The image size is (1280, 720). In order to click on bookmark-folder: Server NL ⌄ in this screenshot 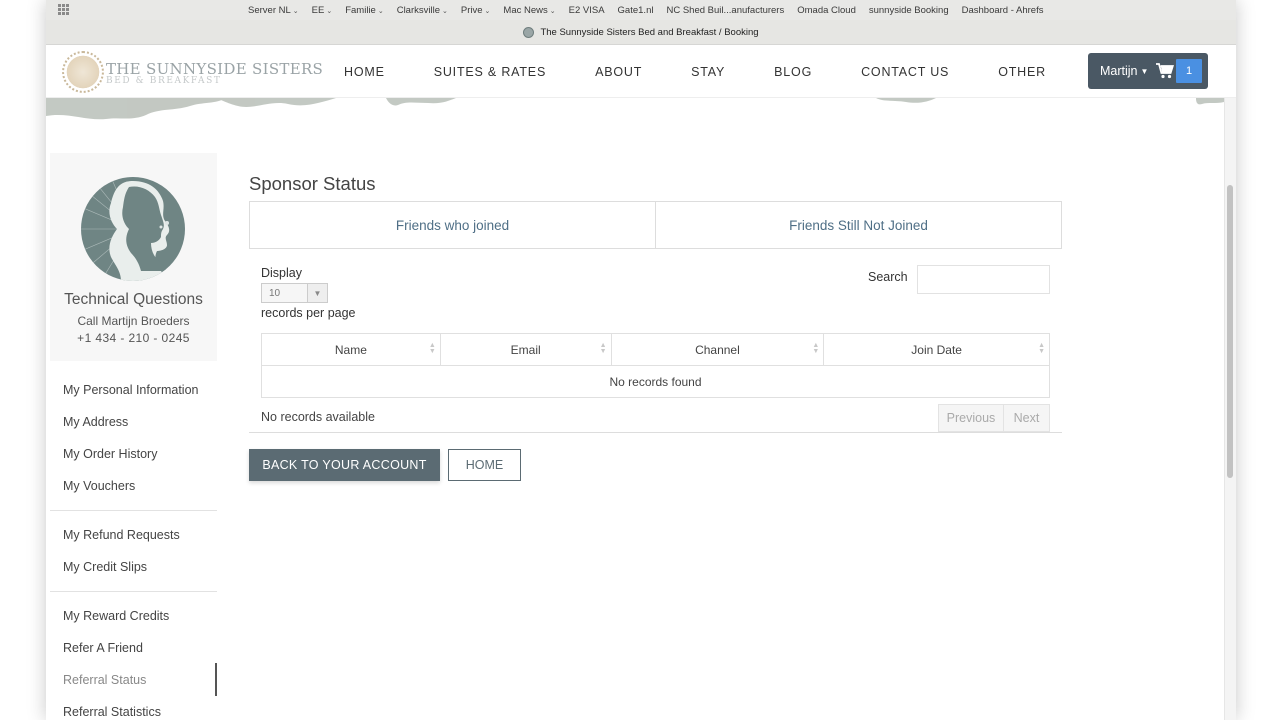, I will do `click(273, 10)`.